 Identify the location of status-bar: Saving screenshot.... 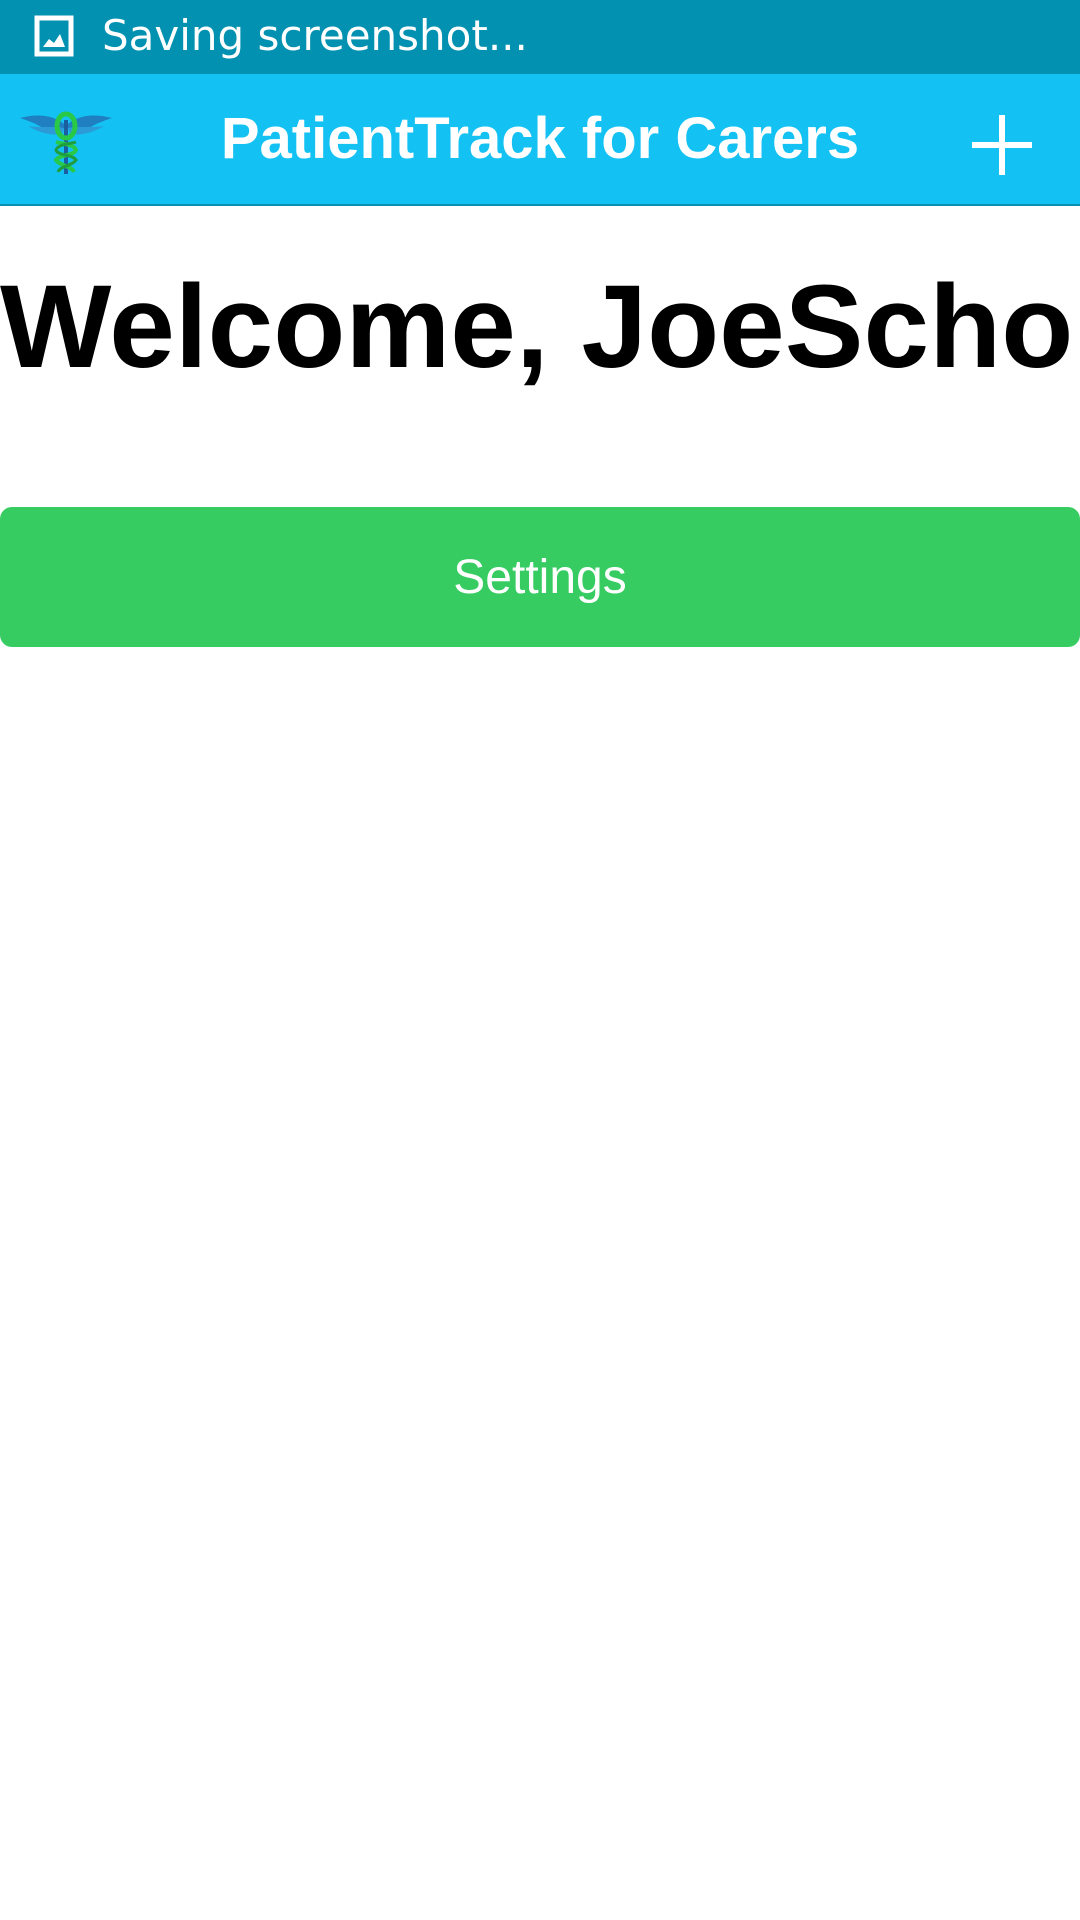
(540, 37).